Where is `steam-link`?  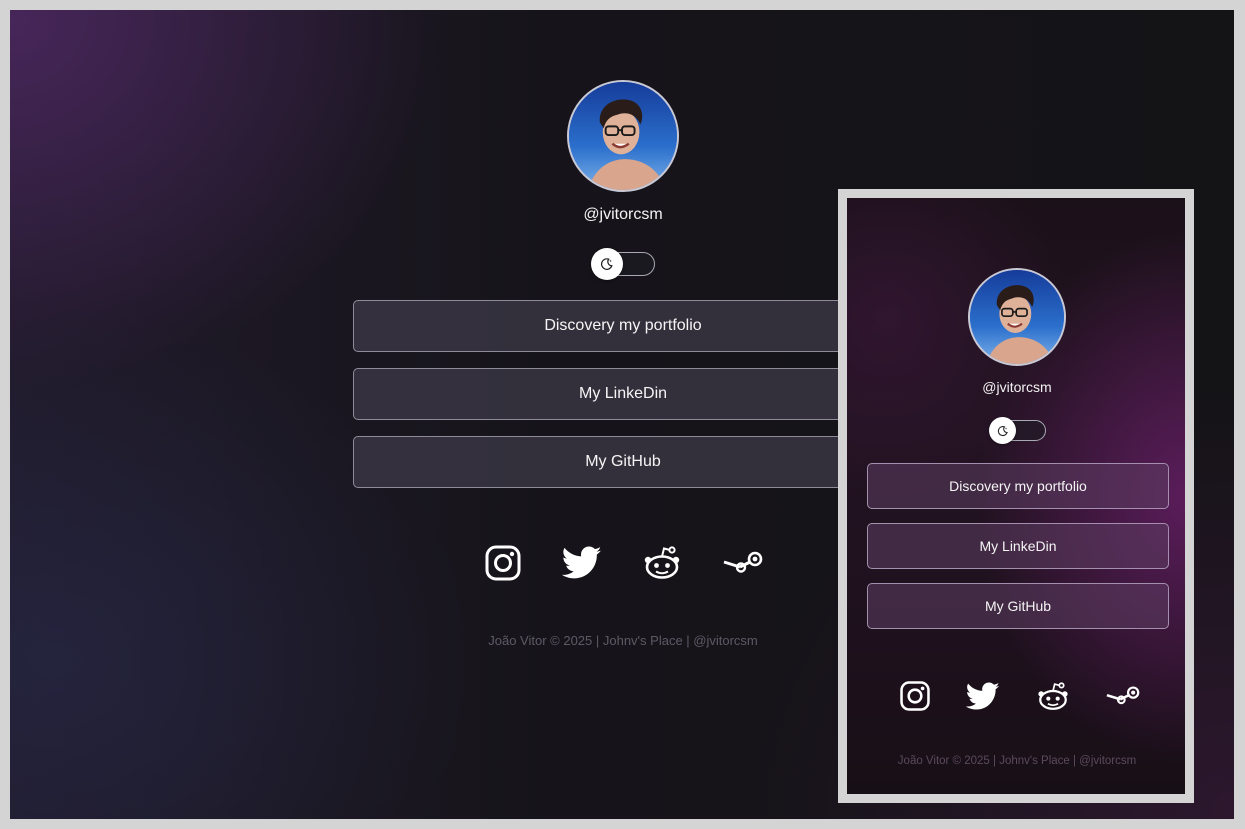
steam-link is located at coordinates (743, 563).